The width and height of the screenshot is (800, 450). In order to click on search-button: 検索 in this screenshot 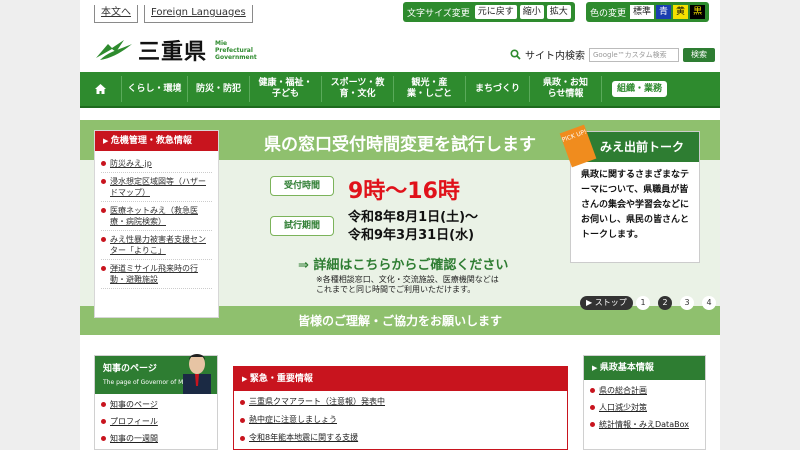, I will do `click(699, 54)`.